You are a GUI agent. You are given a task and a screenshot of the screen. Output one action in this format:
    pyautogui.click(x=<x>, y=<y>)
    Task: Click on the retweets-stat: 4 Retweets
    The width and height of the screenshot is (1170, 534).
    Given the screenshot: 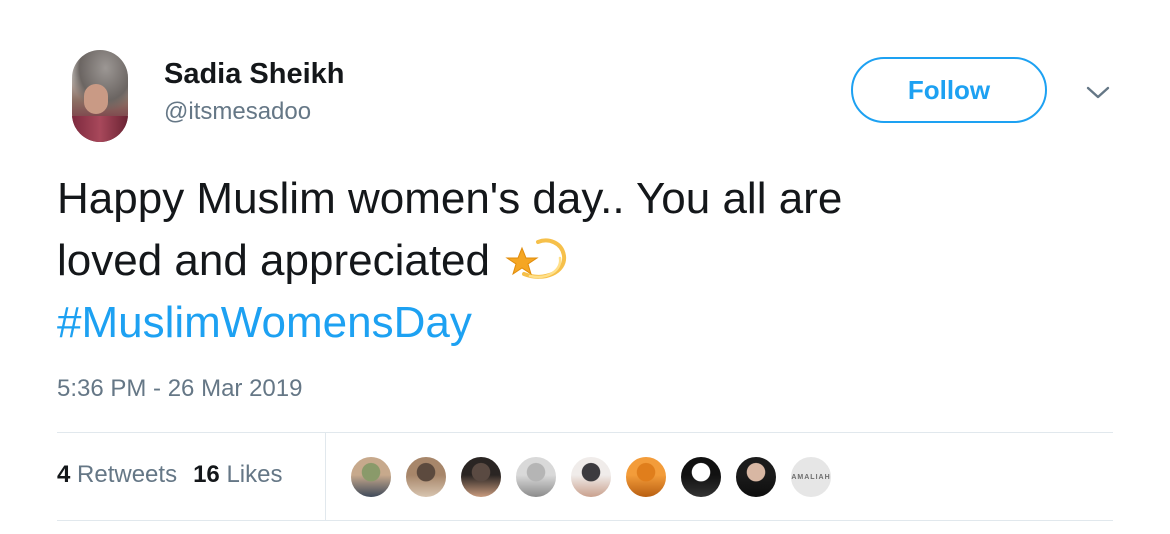 What is the action you would take?
    pyautogui.click(x=117, y=474)
    